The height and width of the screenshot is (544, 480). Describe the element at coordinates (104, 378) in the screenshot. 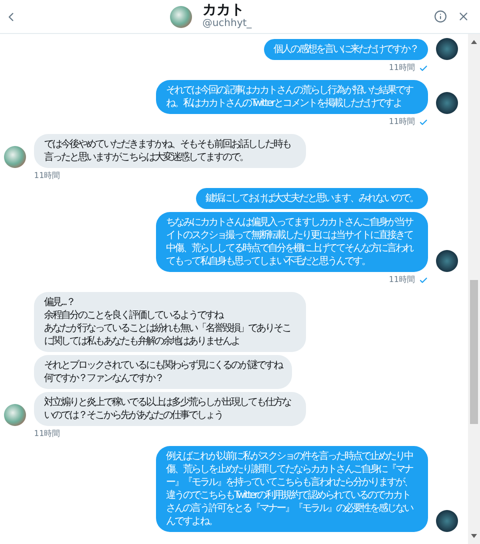

I see `message-text: 何ですか？ファンなんですか？` at that location.